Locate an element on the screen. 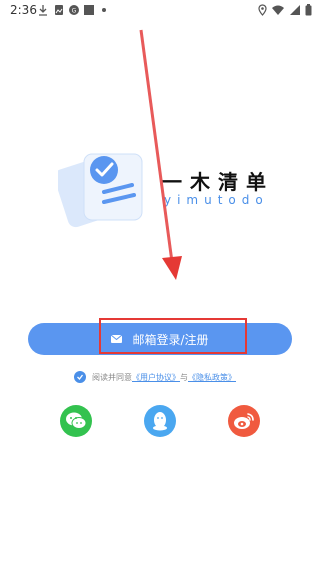 The height and width of the screenshot is (568, 320). status-right is located at coordinates (285, 10).